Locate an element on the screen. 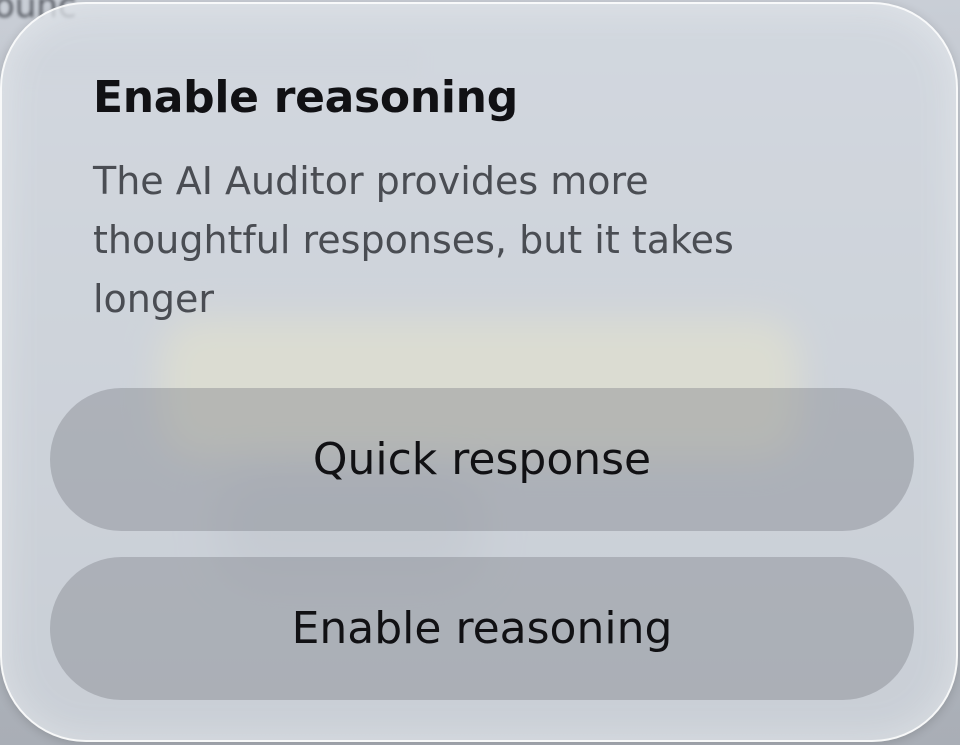 This screenshot has height=745, width=960. dialog-title: Enable reasoning is located at coordinates (305, 97).